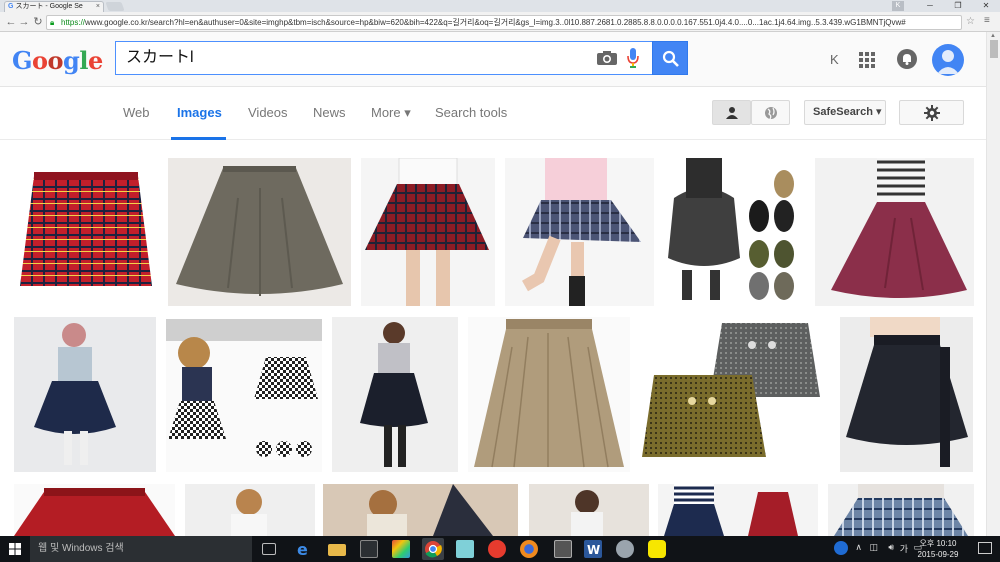 The image size is (1000, 562). Describe the element at coordinates (268, 112) in the screenshot. I see `tab-videos: Videos` at that location.